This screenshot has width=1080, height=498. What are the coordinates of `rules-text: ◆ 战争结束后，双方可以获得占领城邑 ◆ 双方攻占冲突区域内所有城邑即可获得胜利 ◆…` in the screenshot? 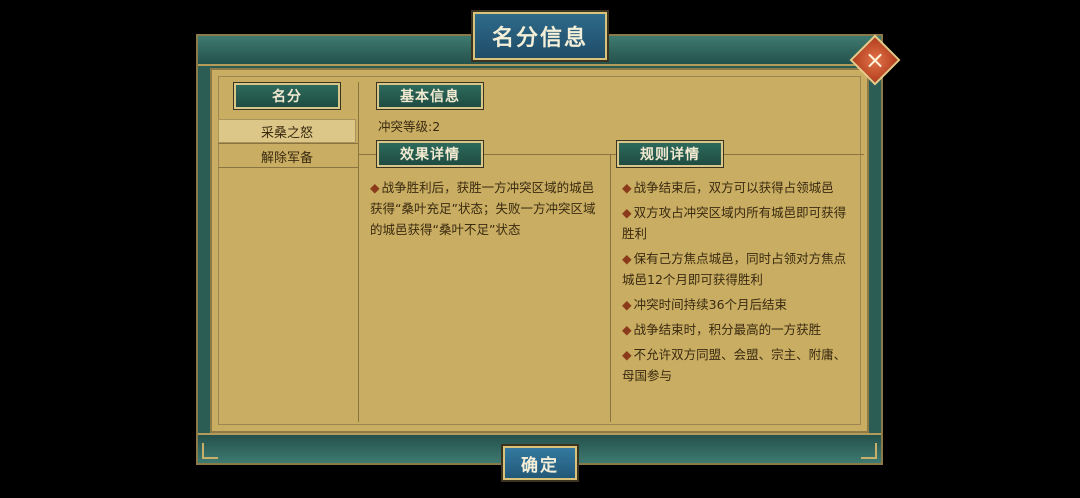 It's located at (740, 283).